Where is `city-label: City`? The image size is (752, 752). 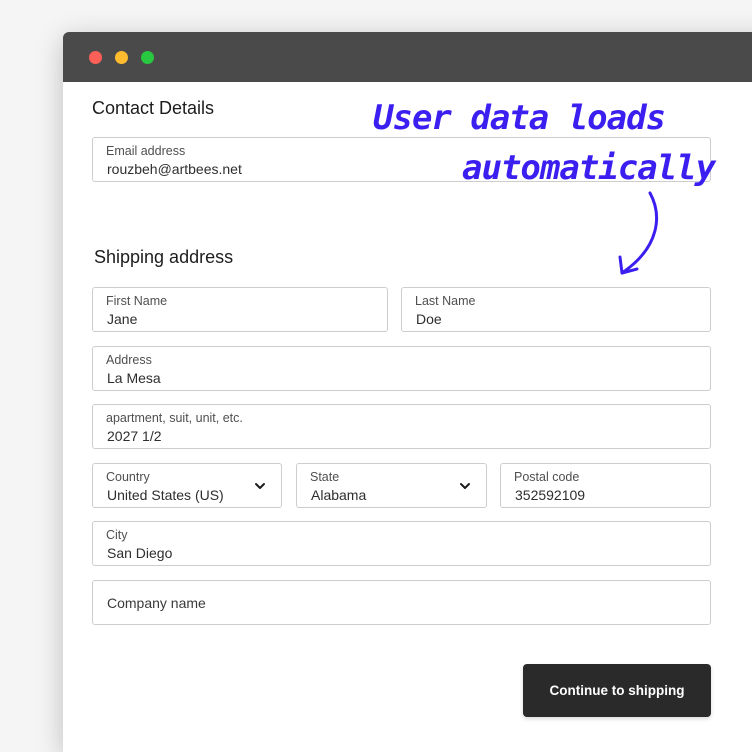 city-label: City is located at coordinates (117, 535).